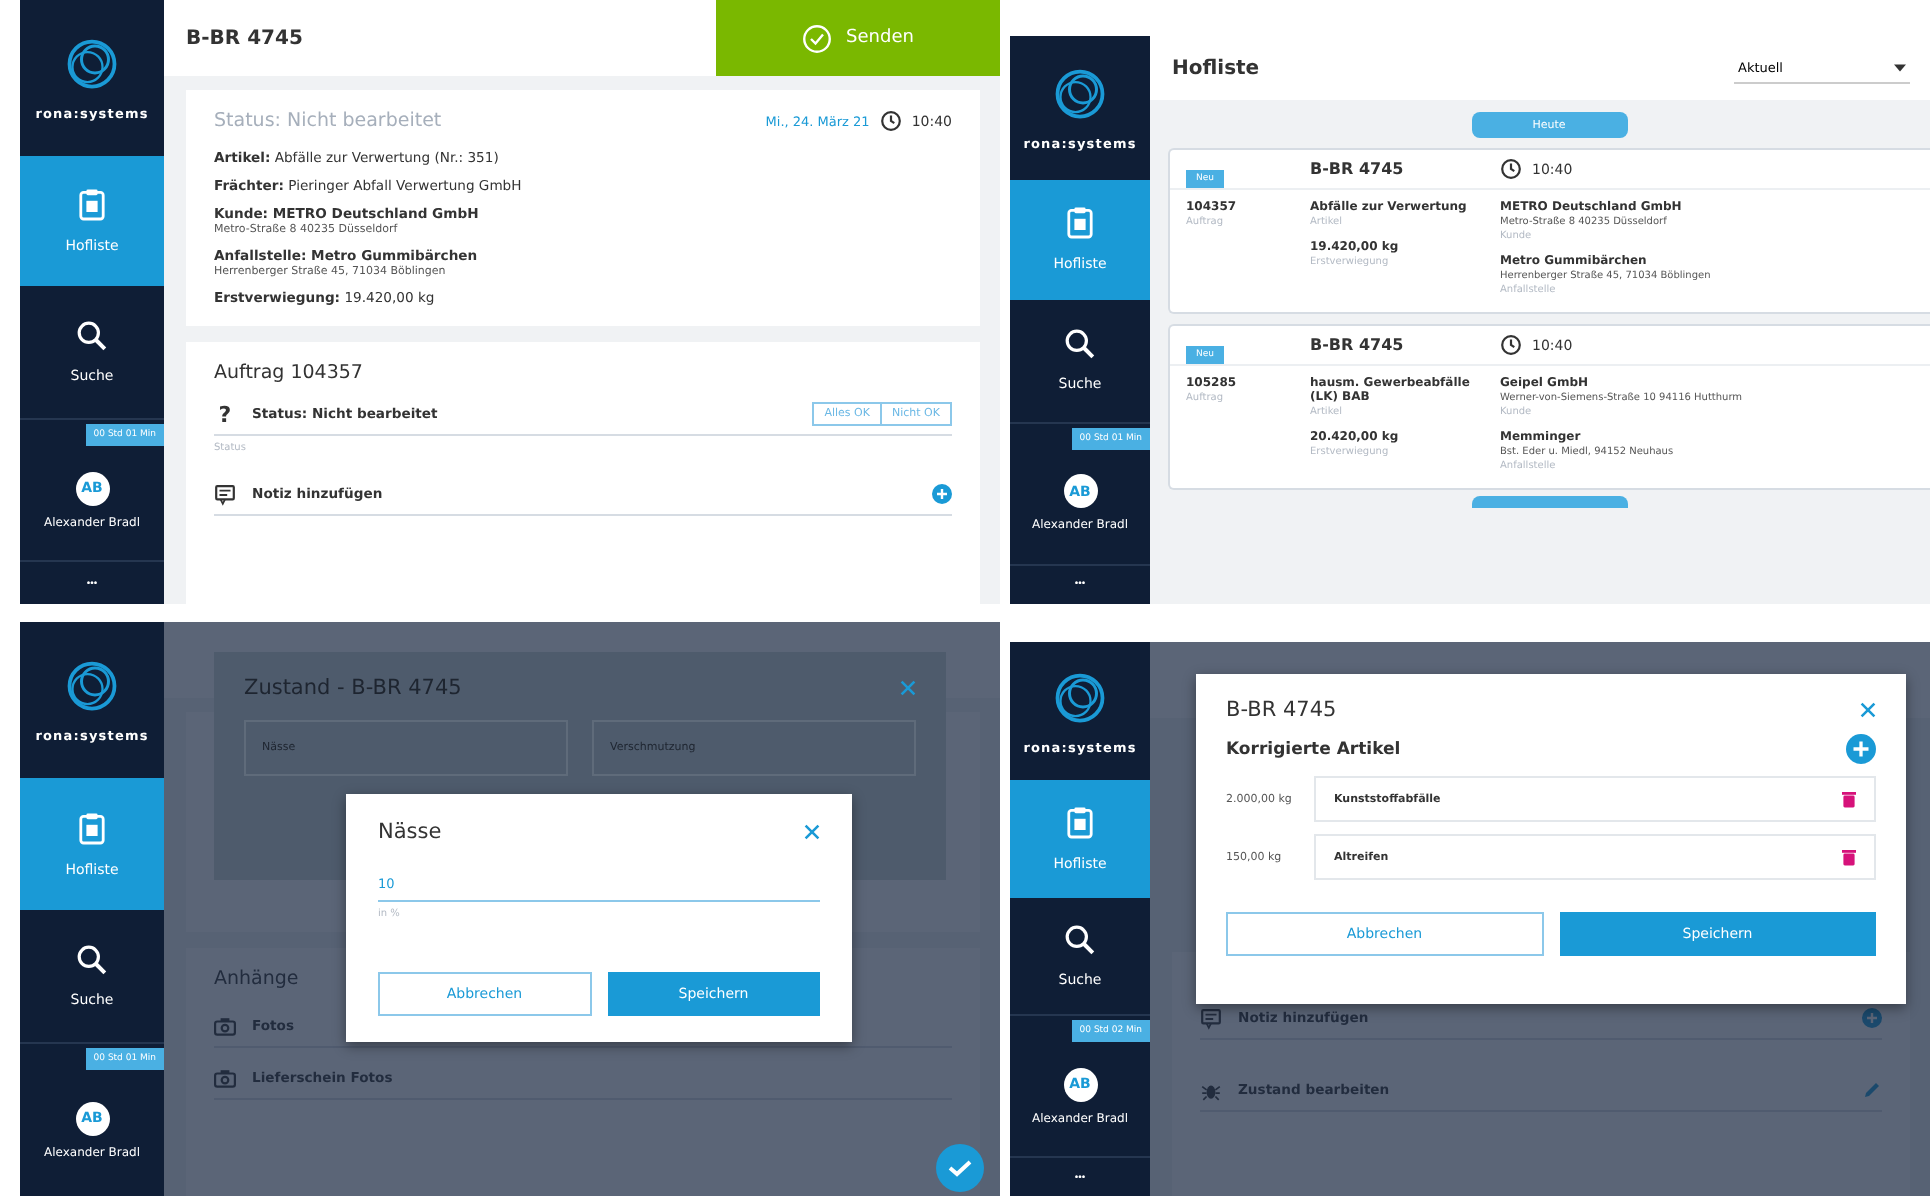 This screenshot has width=1930, height=1196. What do you see at coordinates (817, 38) in the screenshot?
I see `check-circle-icon` at bounding box center [817, 38].